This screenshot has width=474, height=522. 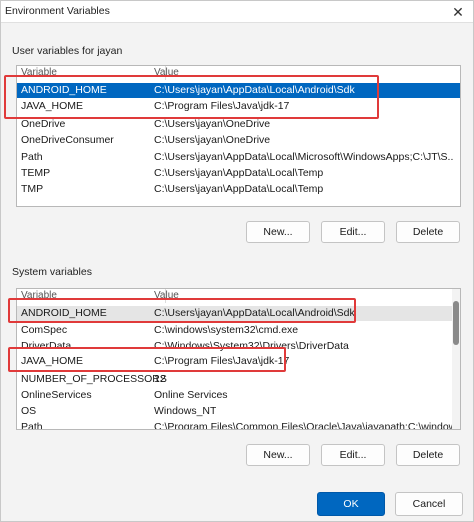 What do you see at coordinates (238, 395) in the screenshot?
I see `table-row: OnlineServices Online Services` at bounding box center [238, 395].